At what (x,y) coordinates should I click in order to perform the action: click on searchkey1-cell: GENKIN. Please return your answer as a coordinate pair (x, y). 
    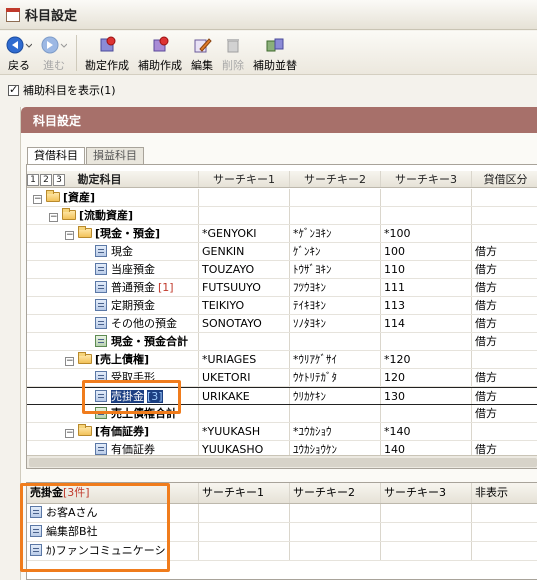
    Looking at the image, I should click on (244, 251).